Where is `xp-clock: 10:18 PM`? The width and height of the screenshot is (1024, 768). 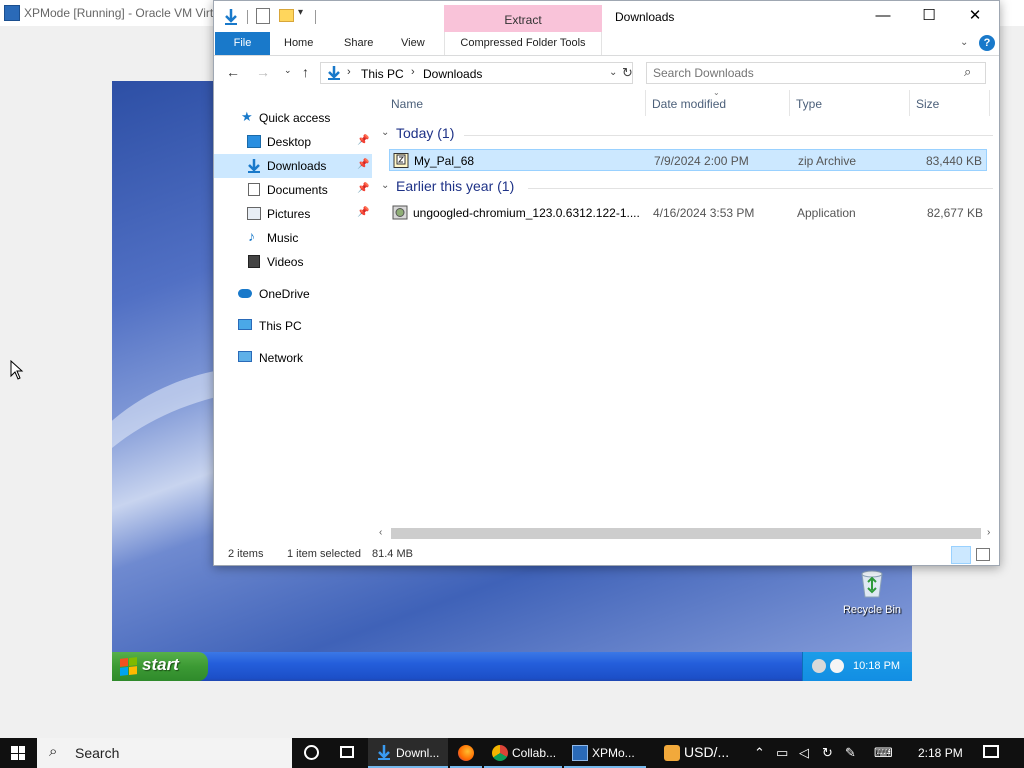 xp-clock: 10:18 PM is located at coordinates (877, 666).